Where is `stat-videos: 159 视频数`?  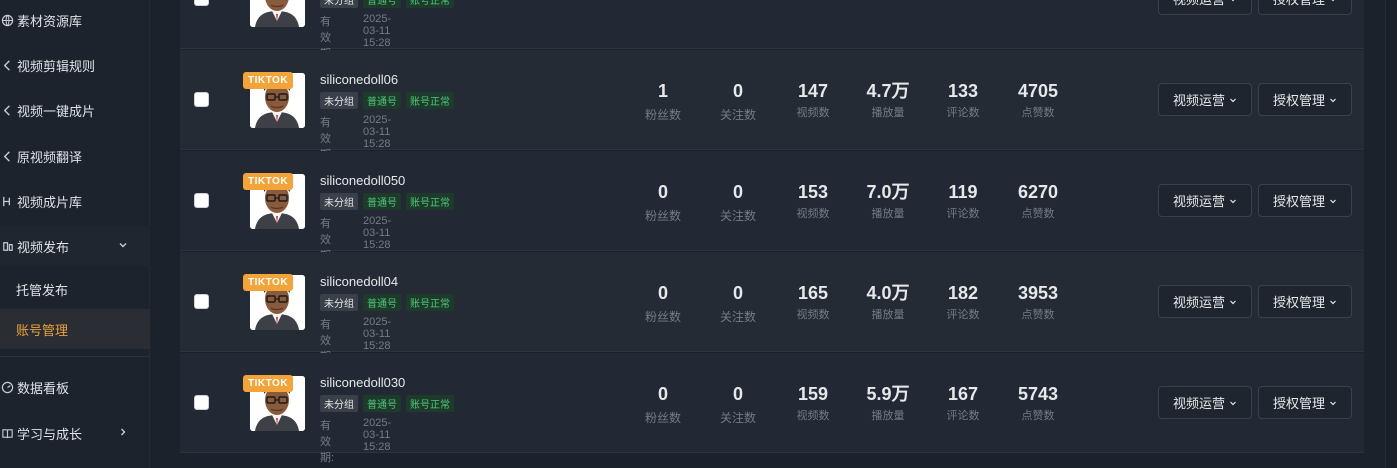
stat-videos: 159 视频数 is located at coordinates (813, 403).